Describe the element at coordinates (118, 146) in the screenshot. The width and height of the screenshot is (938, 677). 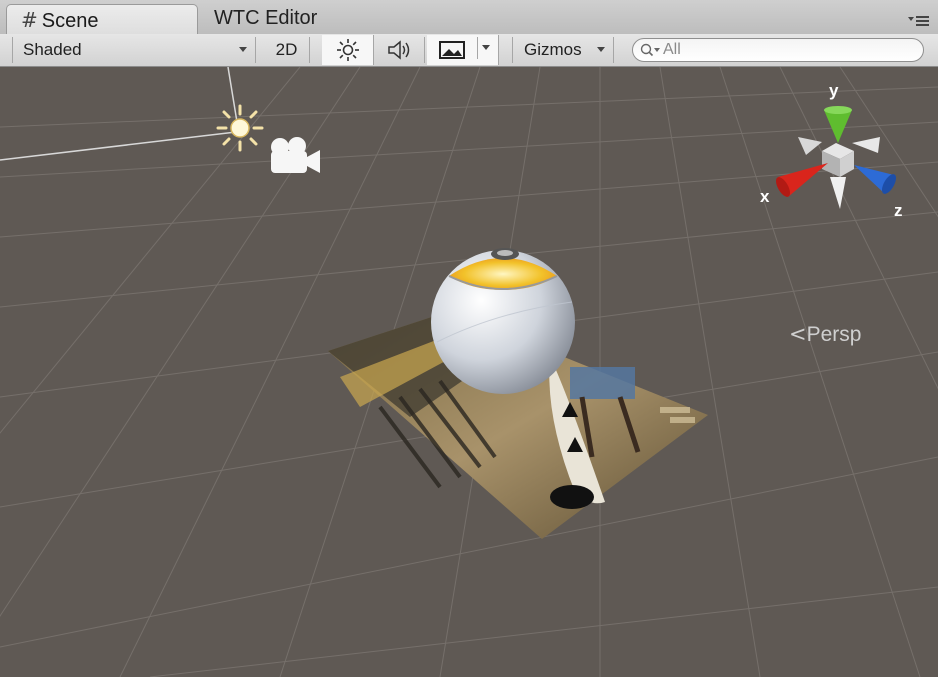
I see `light-direction-line` at that location.